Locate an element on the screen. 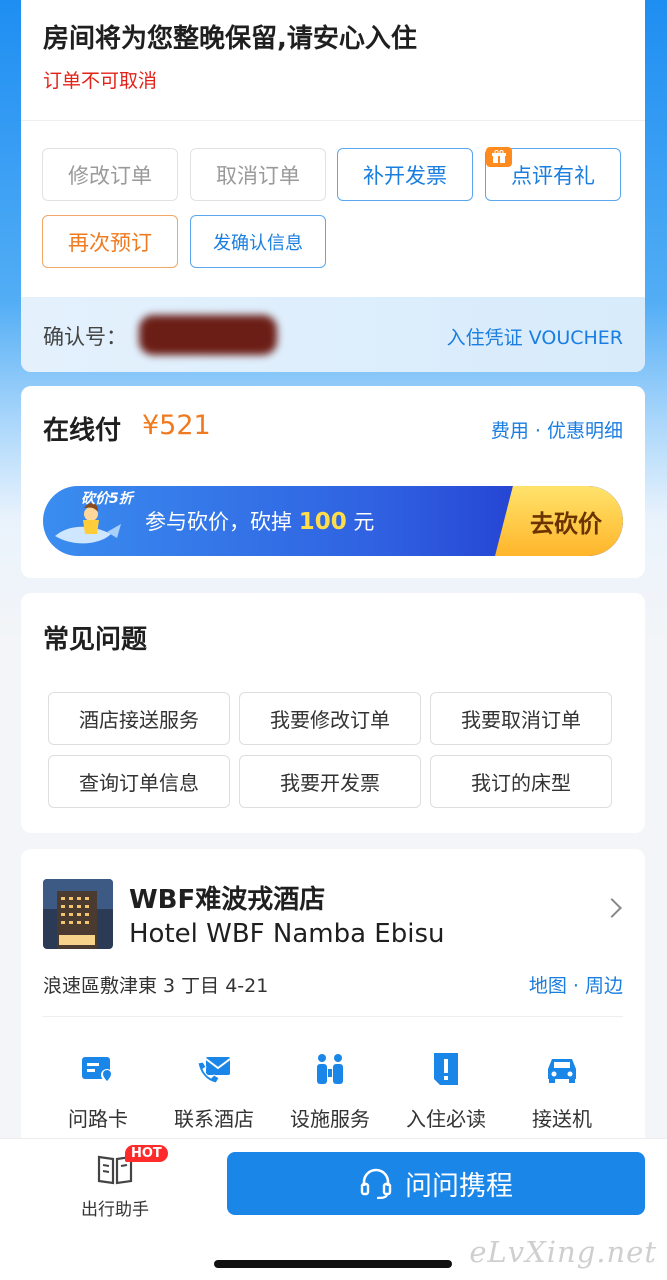  chevron-right-icon is located at coordinates (612, 908).